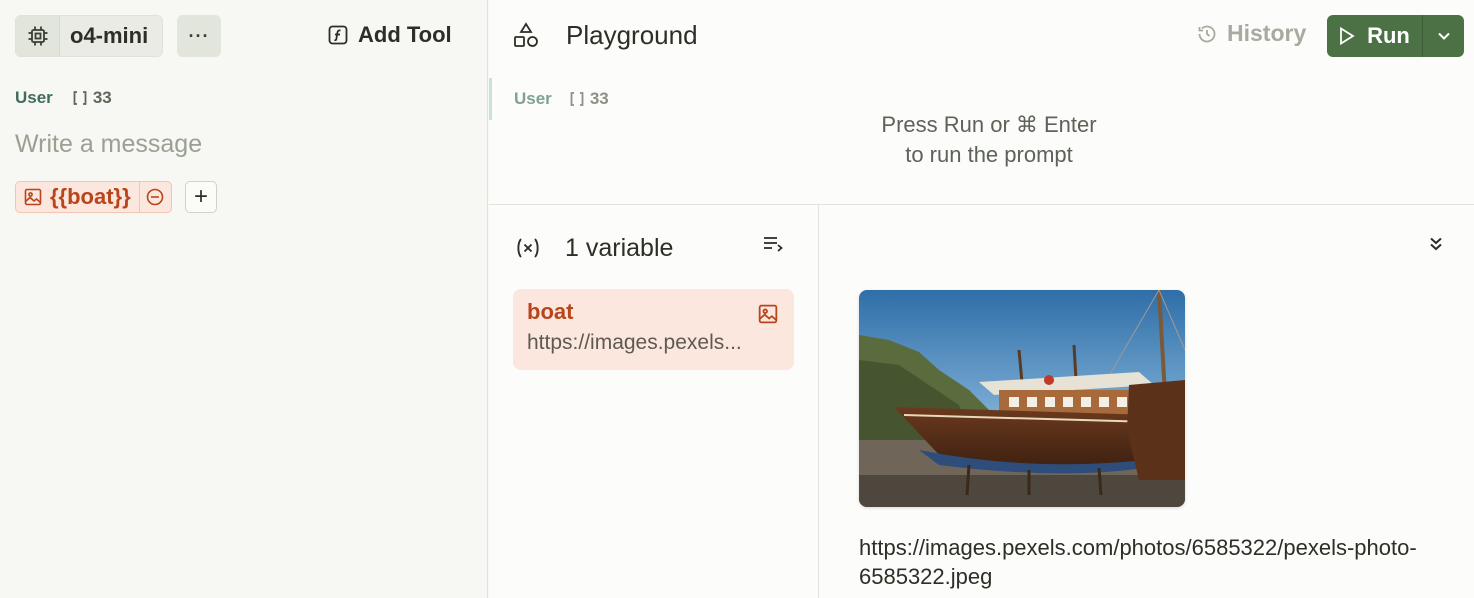 This screenshot has width=1474, height=598. I want to click on remove-variable-icon, so click(154, 197).